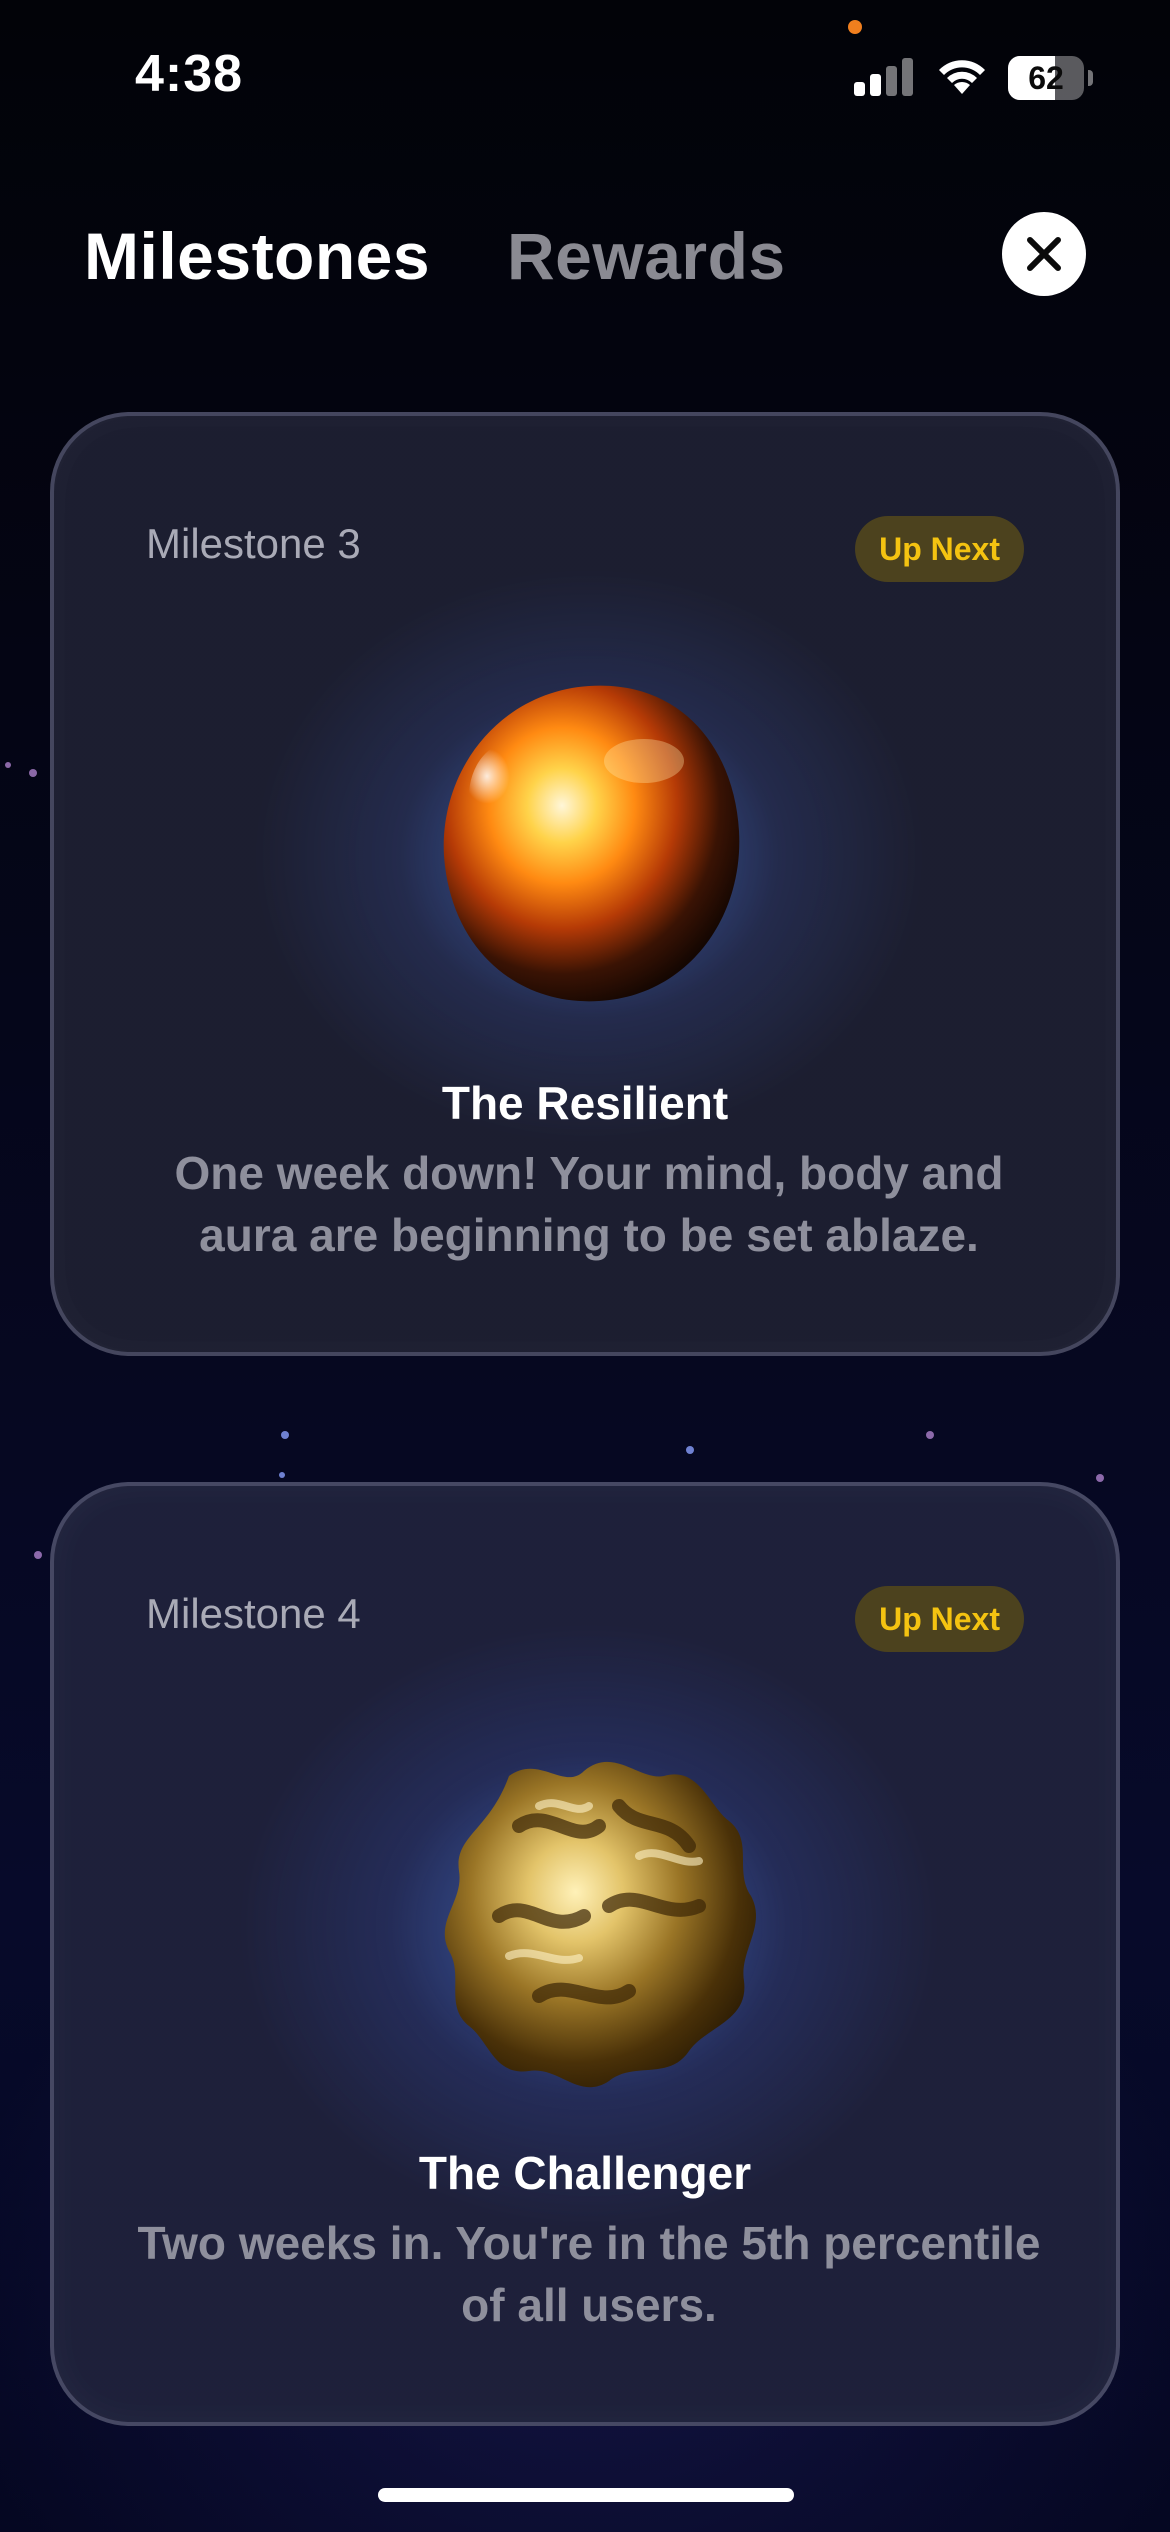 Image resolution: width=1170 pixels, height=2532 pixels. Describe the element at coordinates (585, 2173) in the screenshot. I see `milestone-title: The Challenger` at that location.